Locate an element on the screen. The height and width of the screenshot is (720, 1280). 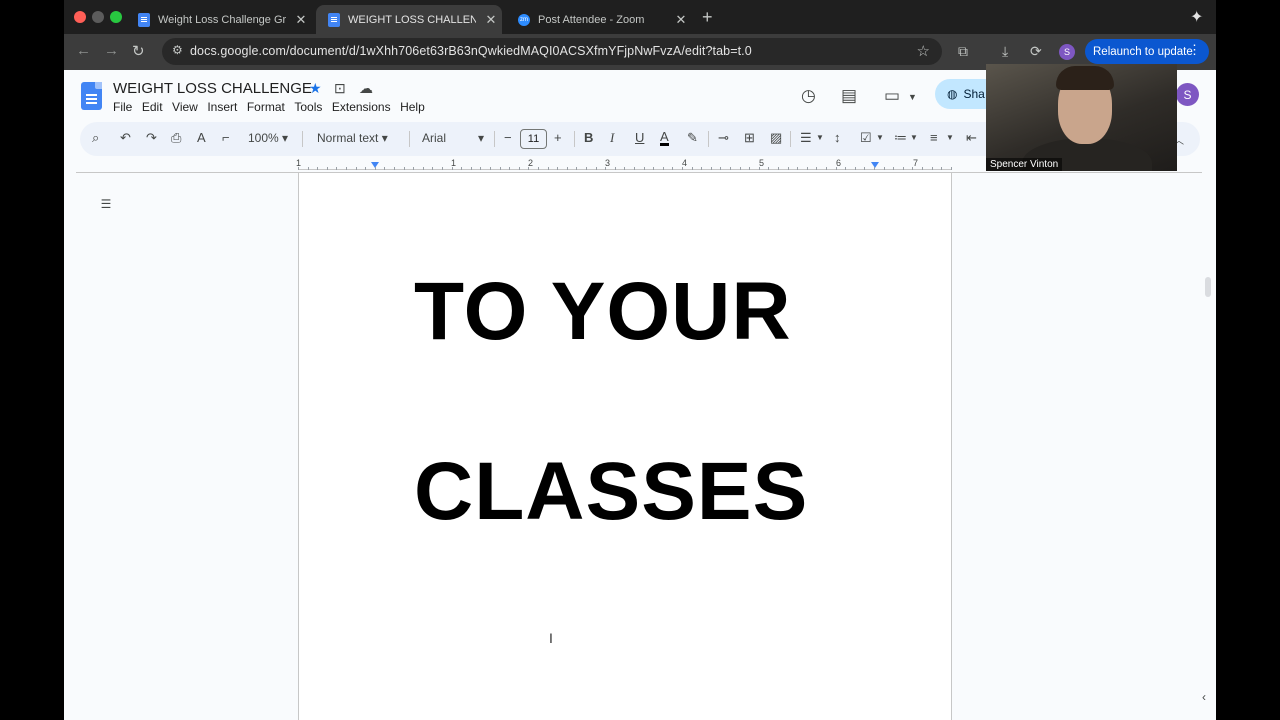
google-docs-logo-icon is located at coordinates (91, 96).